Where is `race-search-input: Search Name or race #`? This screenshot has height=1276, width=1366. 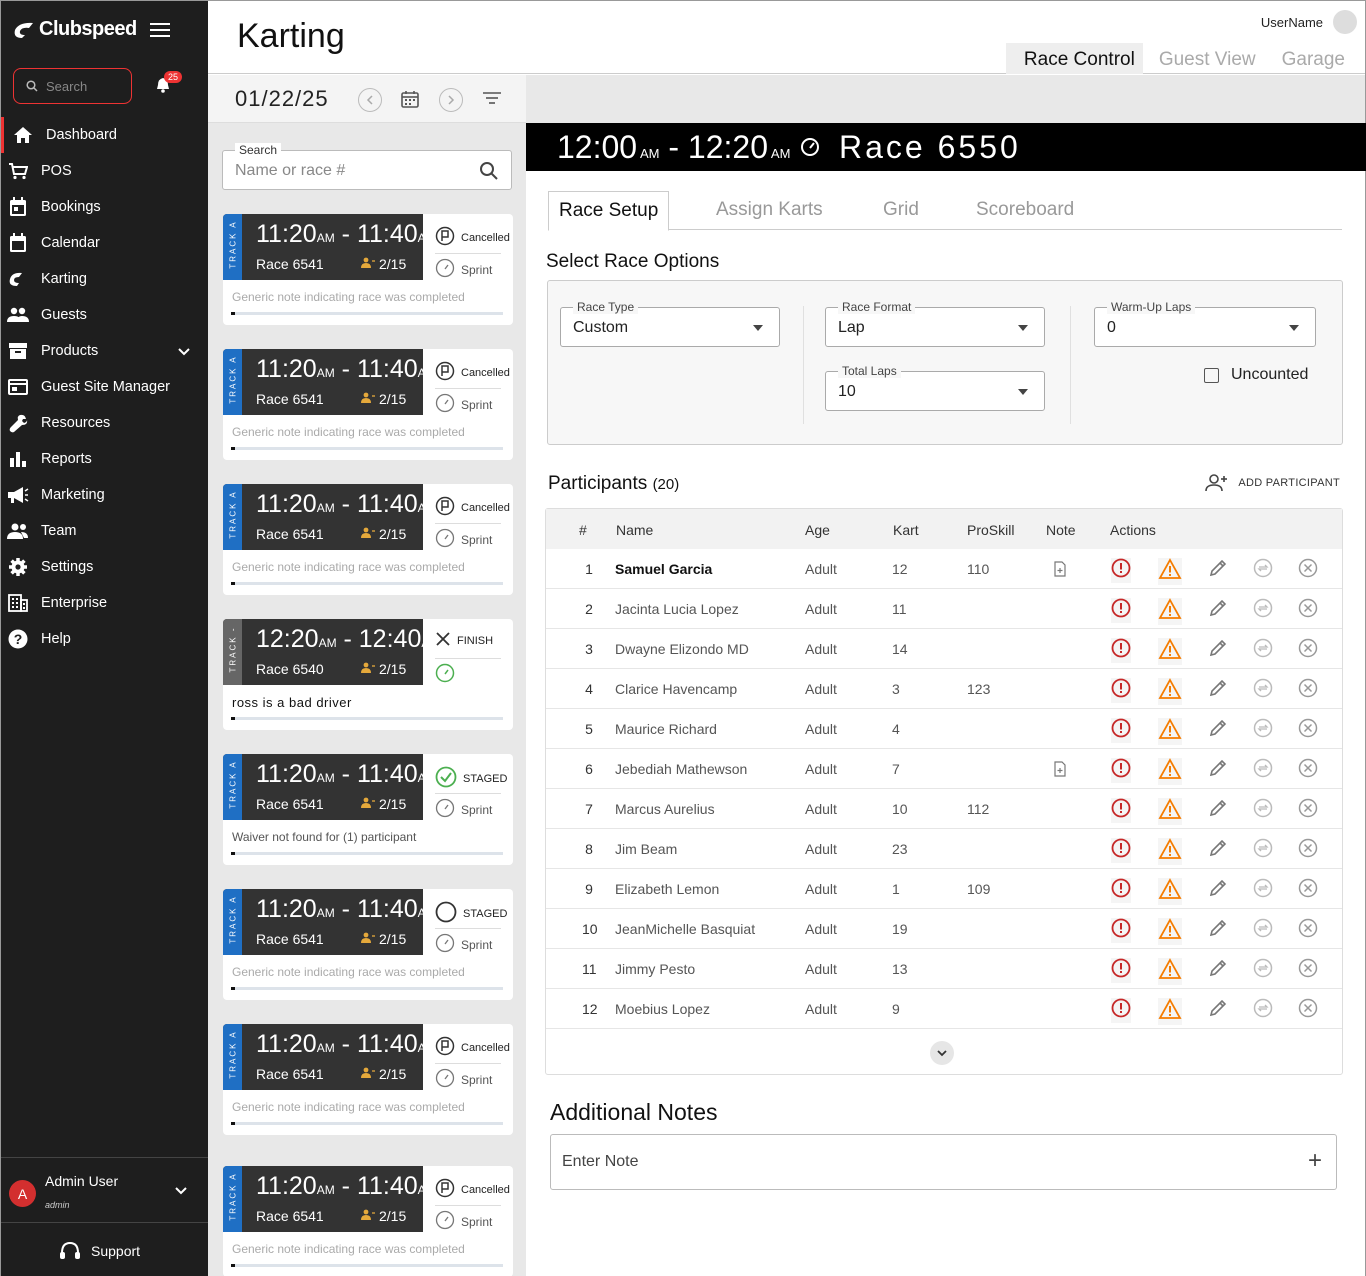 race-search-input: Search Name or race # is located at coordinates (367, 166).